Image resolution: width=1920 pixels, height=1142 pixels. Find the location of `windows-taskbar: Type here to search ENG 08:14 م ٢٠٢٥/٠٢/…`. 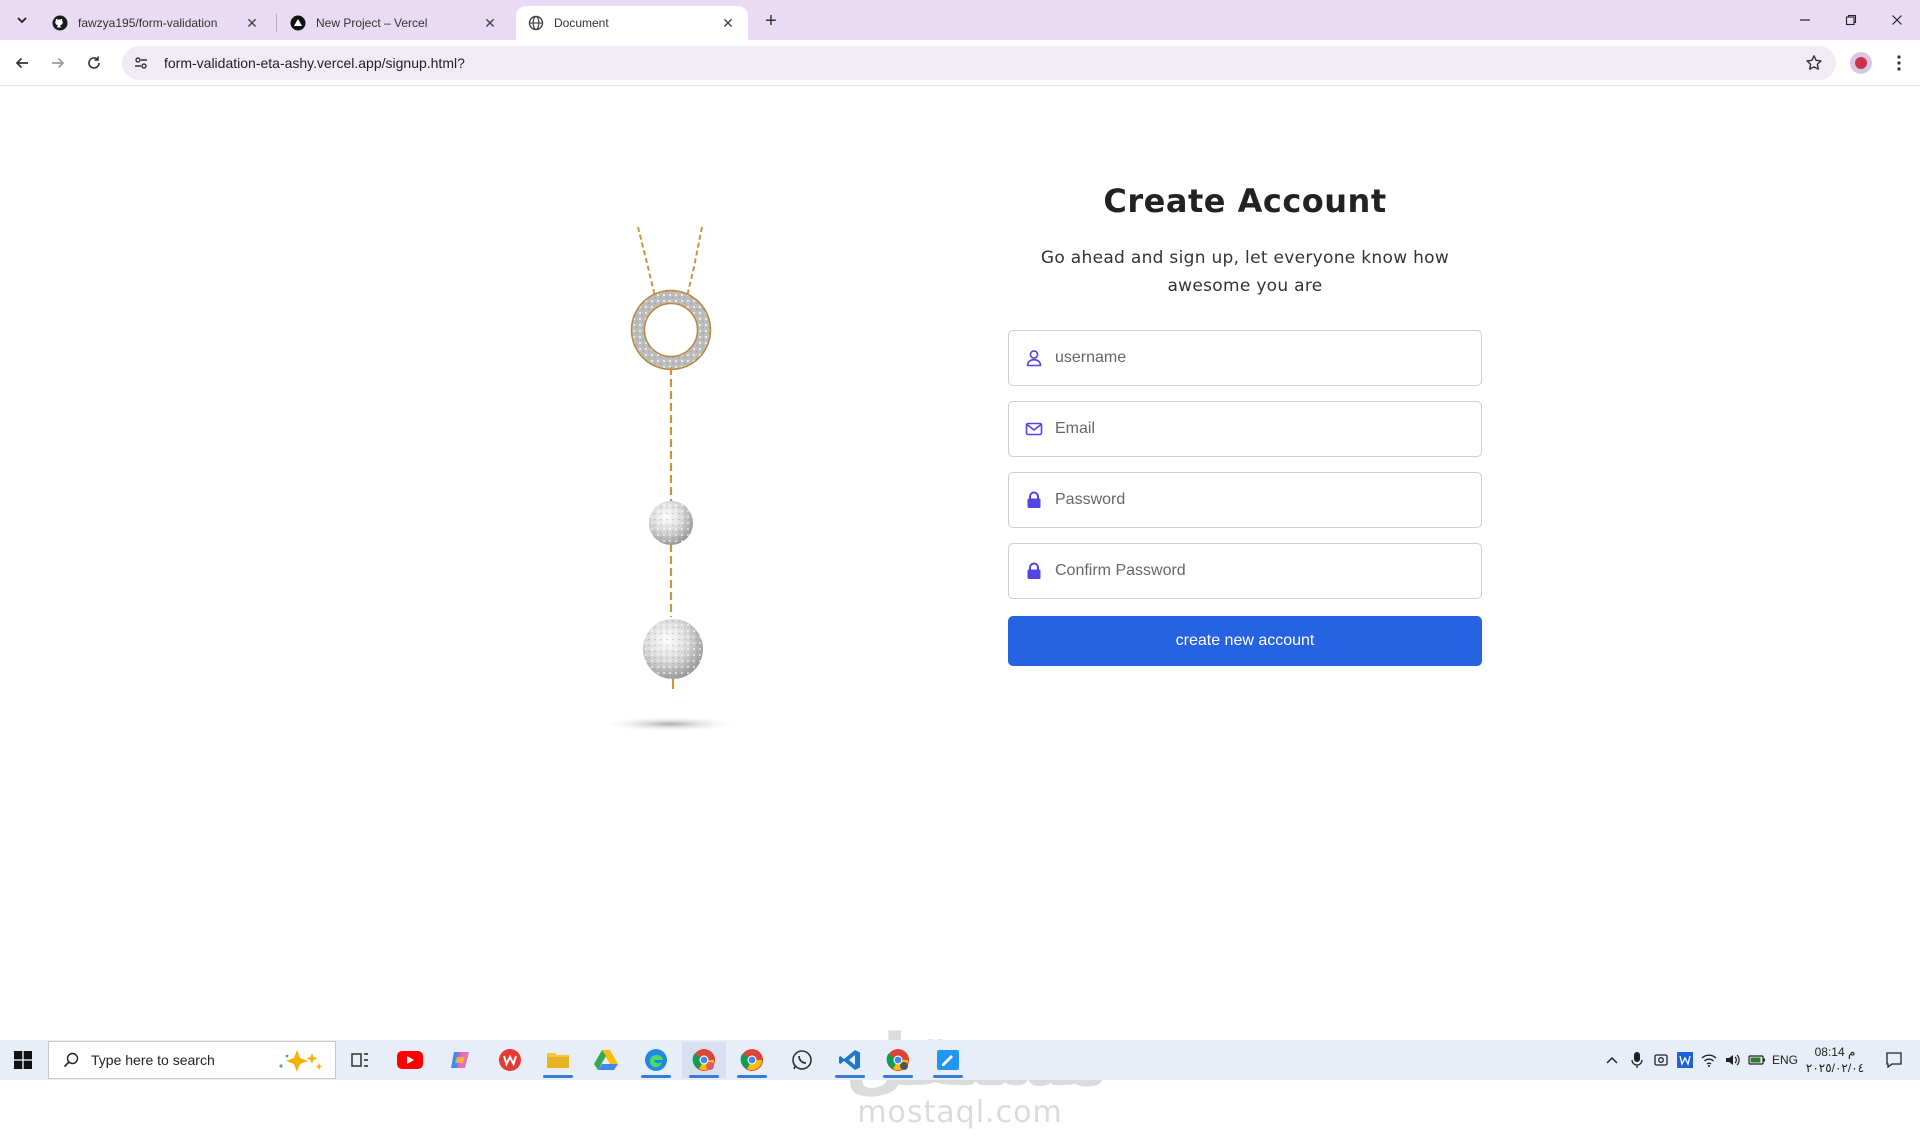

windows-taskbar: Type here to search ENG 08:14 م ٢٠٢٥/٠٢/… is located at coordinates (960, 1060).